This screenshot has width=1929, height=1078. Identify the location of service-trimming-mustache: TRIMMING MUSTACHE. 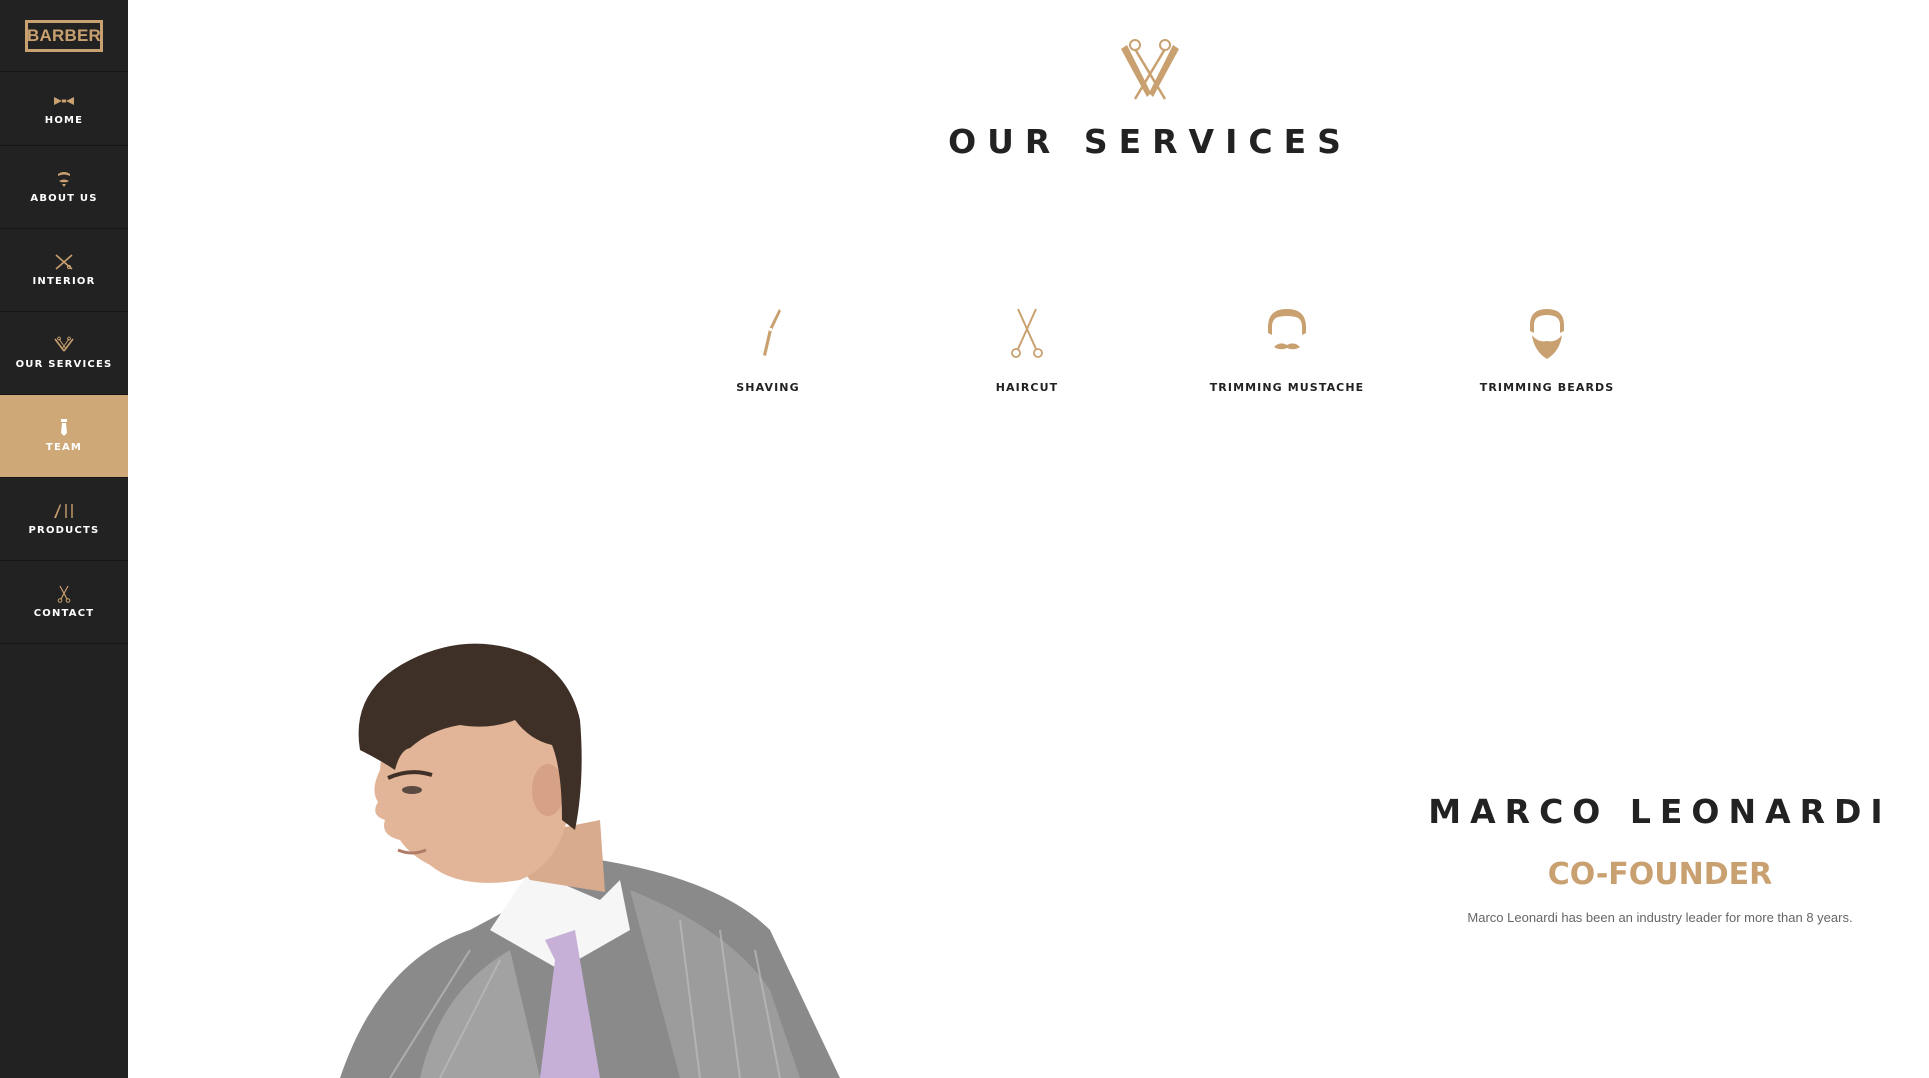
(1287, 349).